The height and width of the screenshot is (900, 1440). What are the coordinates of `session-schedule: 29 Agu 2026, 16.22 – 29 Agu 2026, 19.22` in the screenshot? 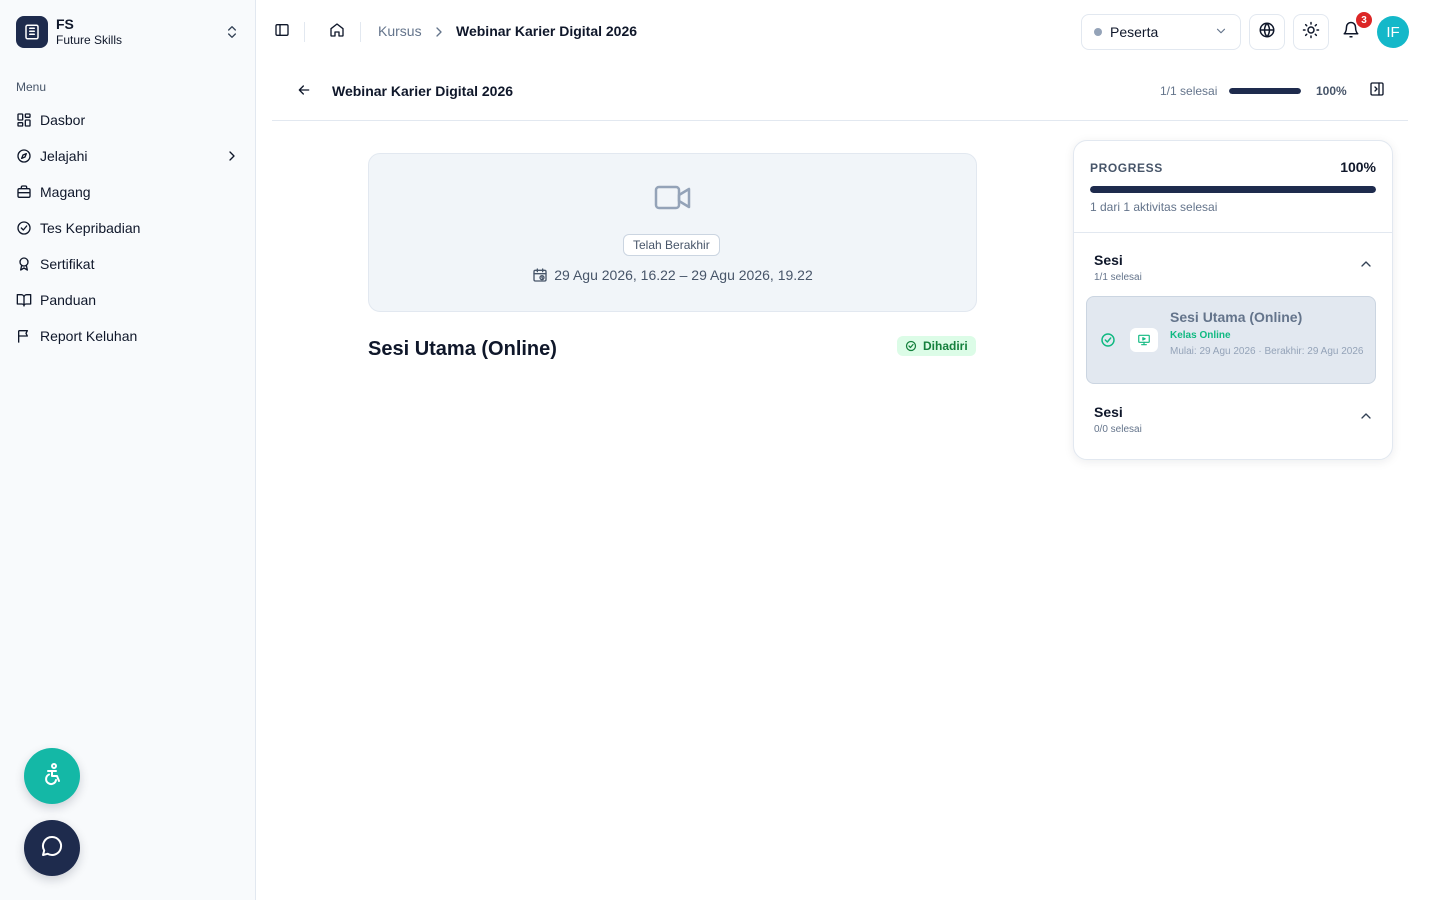 It's located at (672, 275).